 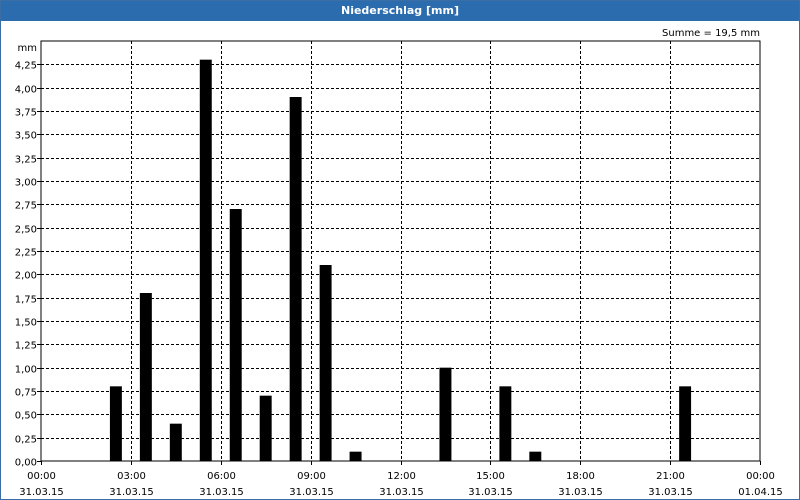 I want to click on x-tick-time: 18:00, so click(x=580, y=476).